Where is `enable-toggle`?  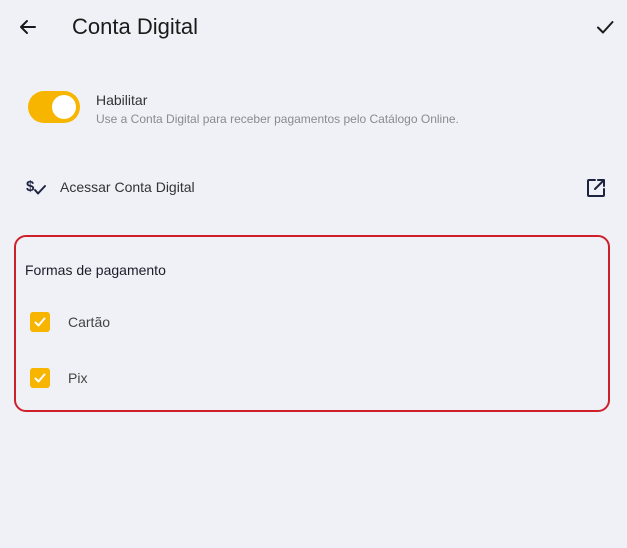
enable-toggle is located at coordinates (54, 107).